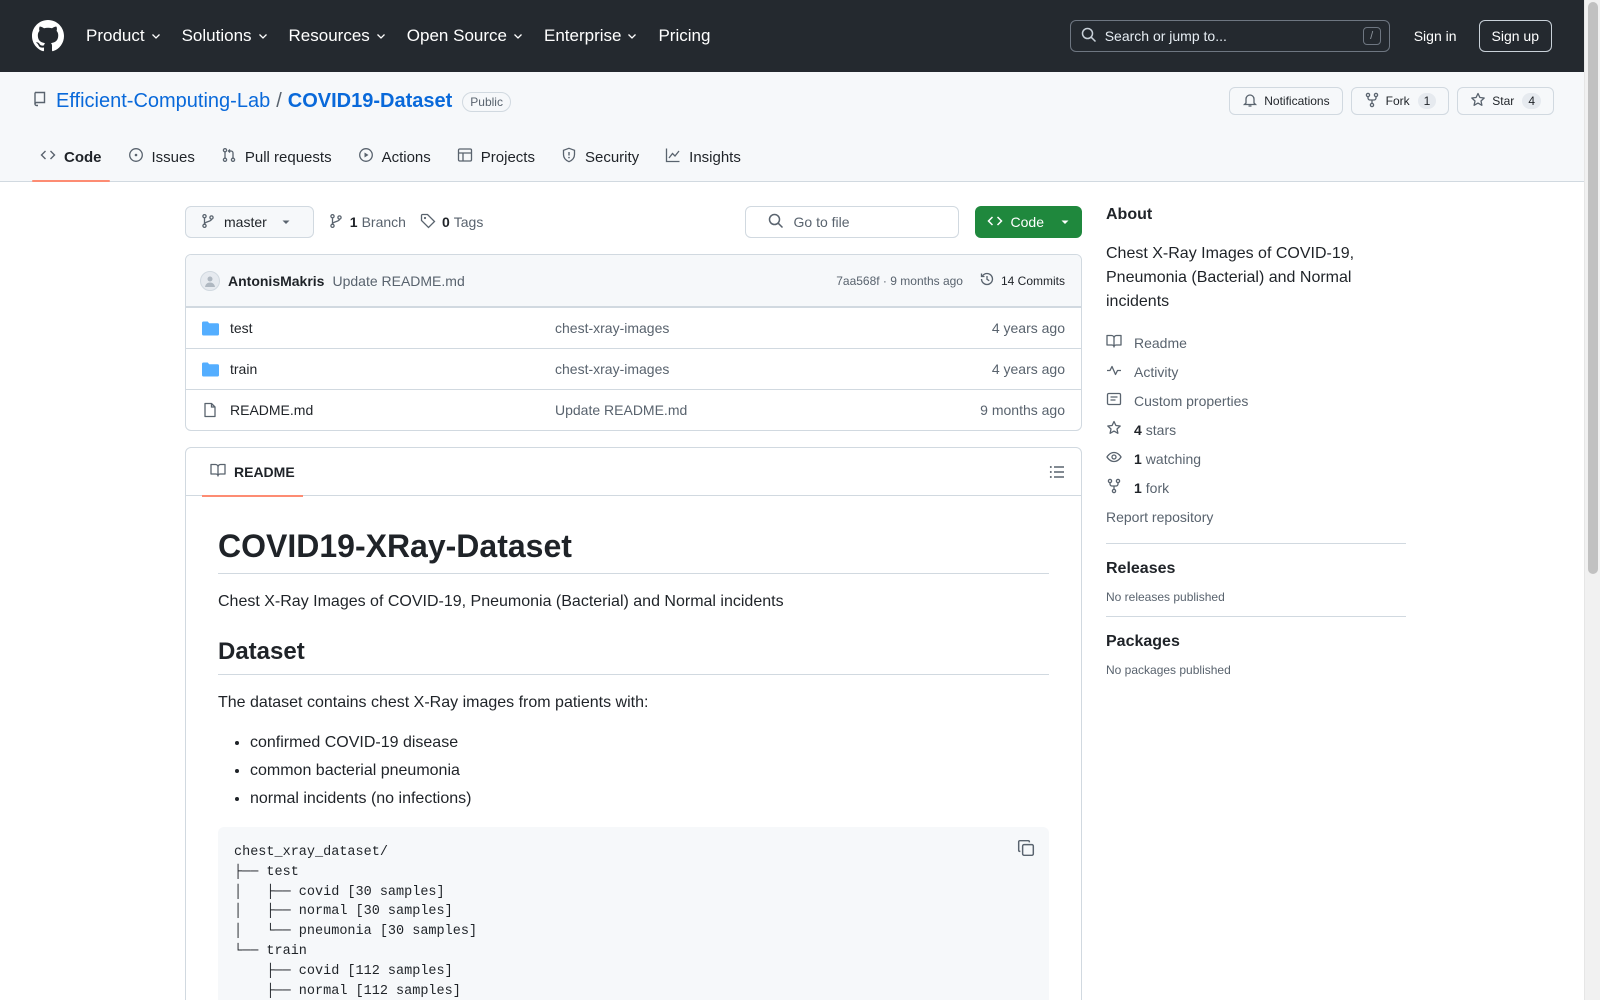  I want to click on branches-link: 1 Branch, so click(367, 222).